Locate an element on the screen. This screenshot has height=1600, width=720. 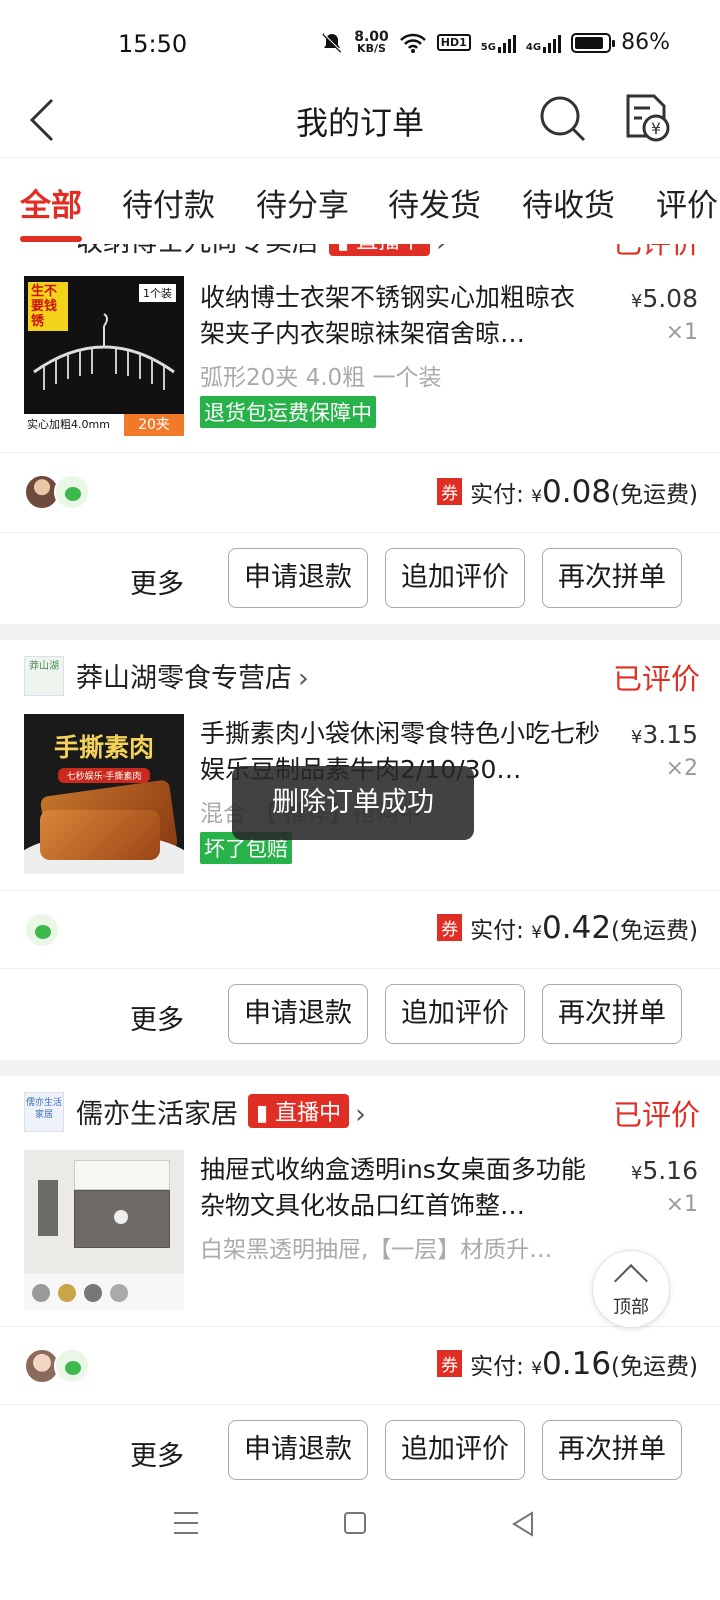
product-image is located at coordinates (104, 1230).